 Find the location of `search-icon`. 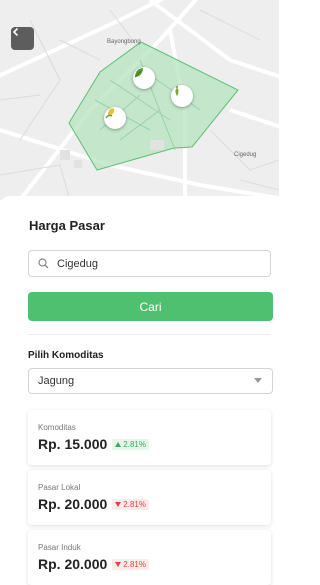

search-icon is located at coordinates (43, 263).